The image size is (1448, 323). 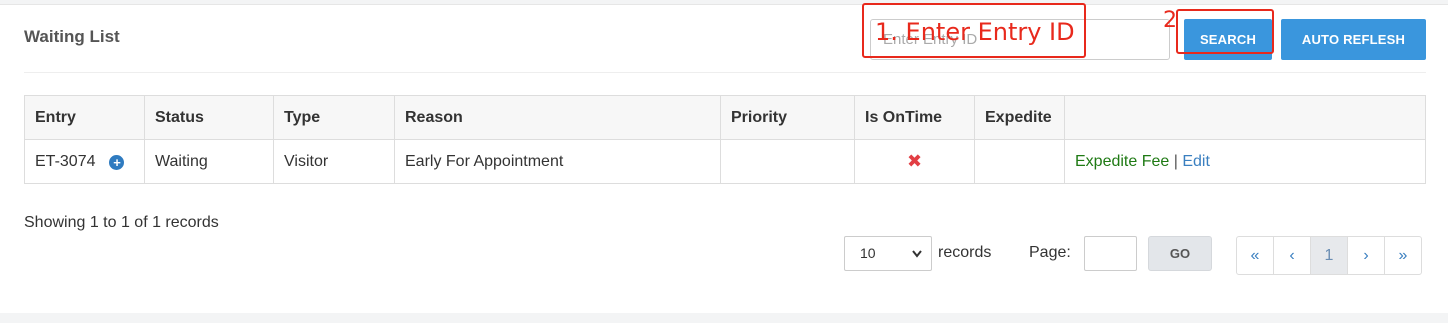 What do you see at coordinates (557, 117) in the screenshot?
I see `column-header-reason: Reason` at bounding box center [557, 117].